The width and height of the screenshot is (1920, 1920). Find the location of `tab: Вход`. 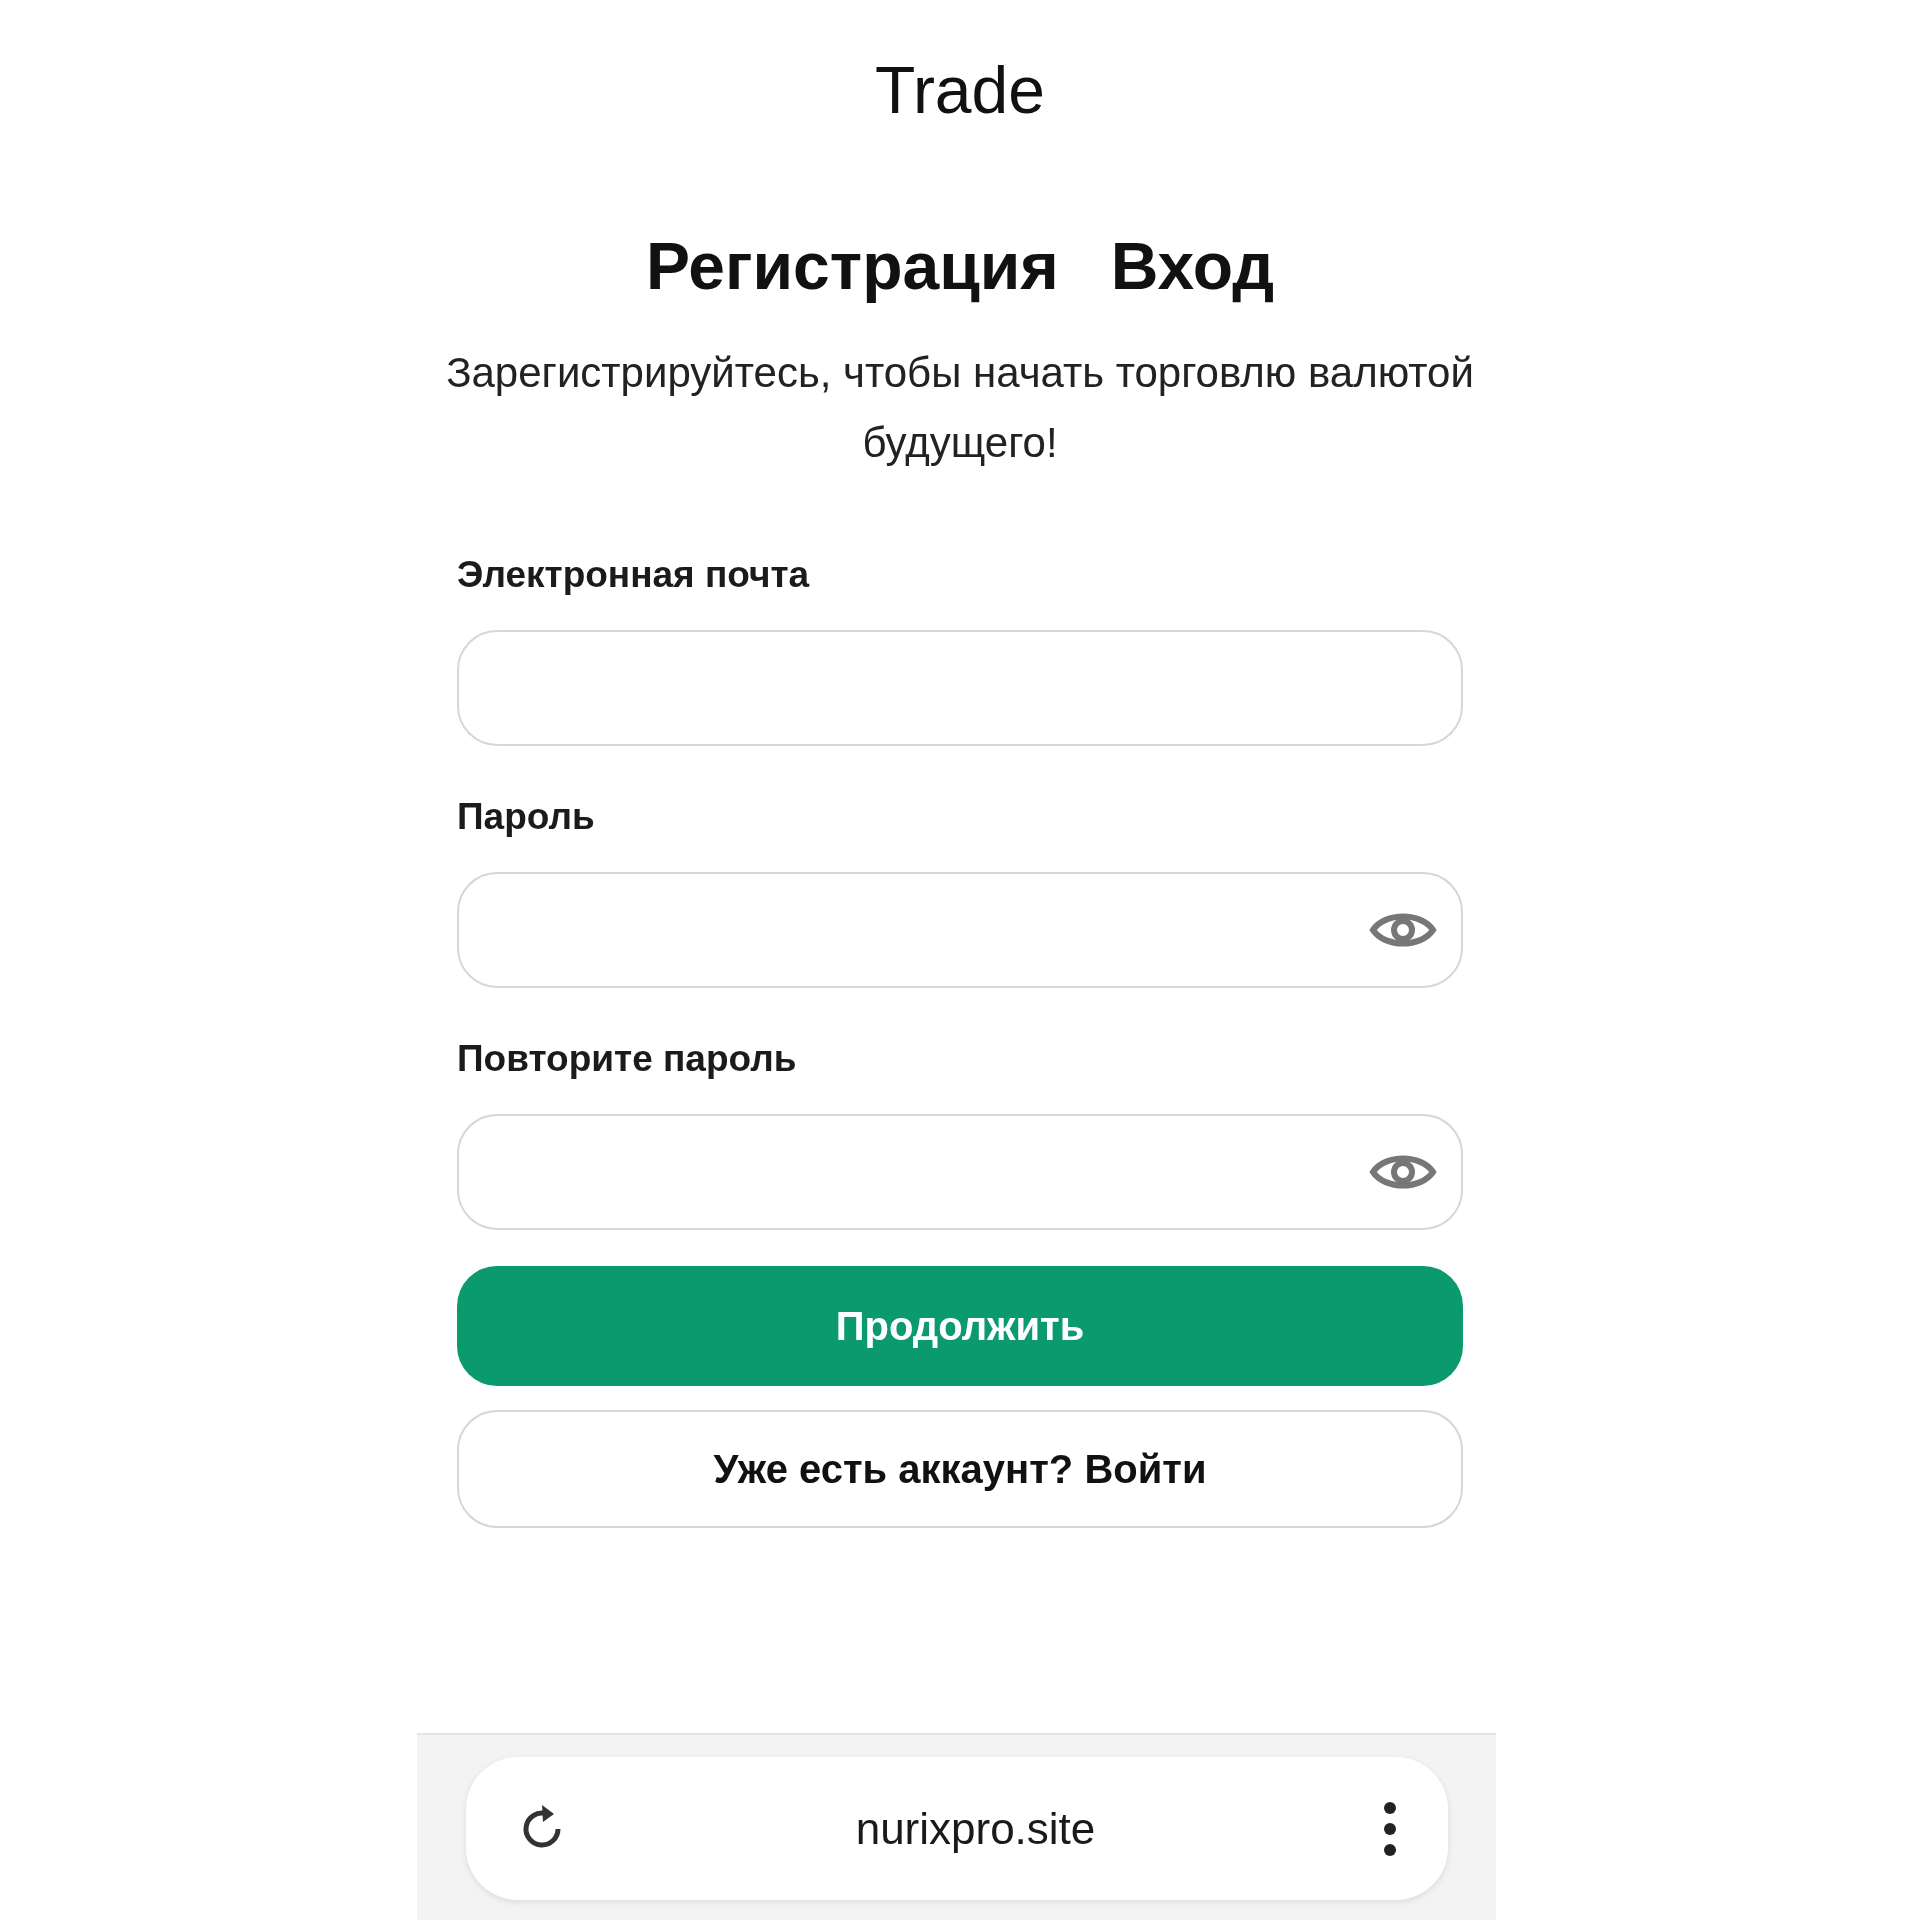

tab: Вход is located at coordinates (1192, 266).